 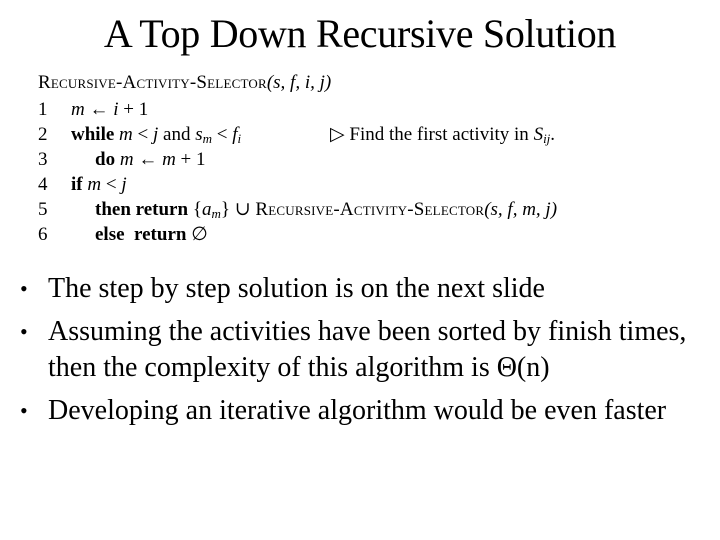 I want to click on code-comment: ▷ Find the first activity in Sij., so click(x=442, y=134).